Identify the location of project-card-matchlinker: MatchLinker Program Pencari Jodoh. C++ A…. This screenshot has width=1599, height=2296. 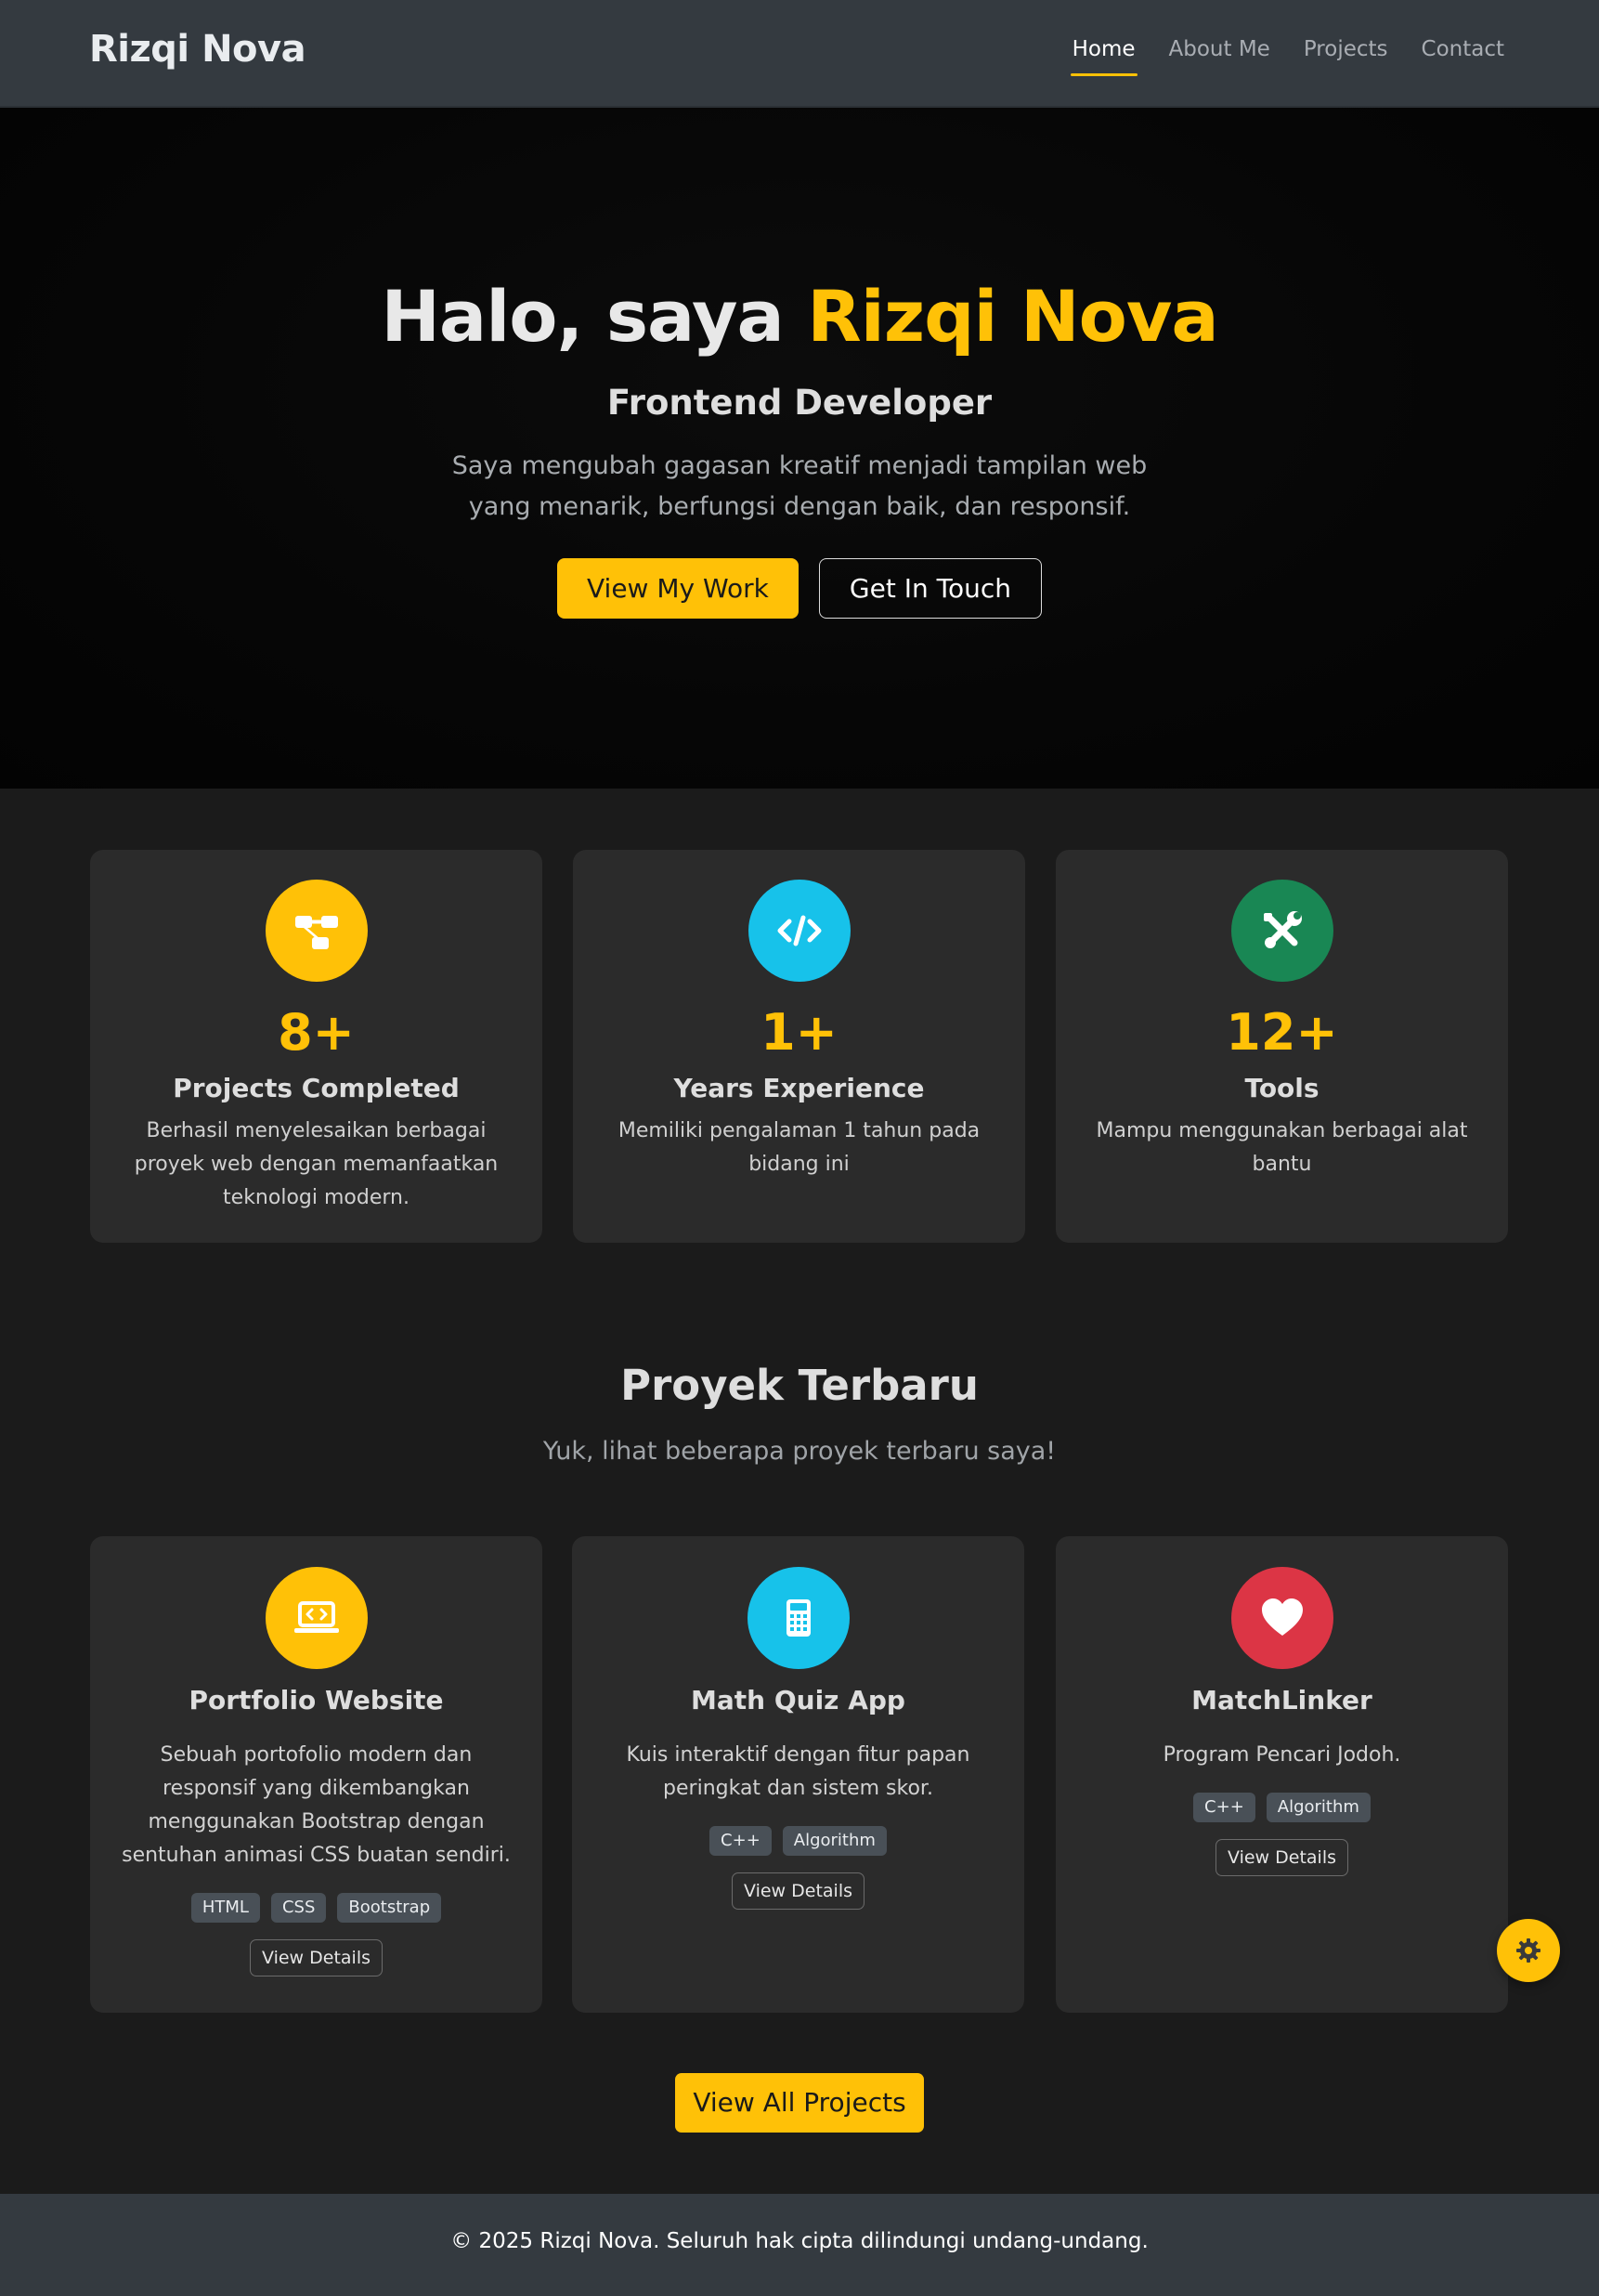
(1282, 1774).